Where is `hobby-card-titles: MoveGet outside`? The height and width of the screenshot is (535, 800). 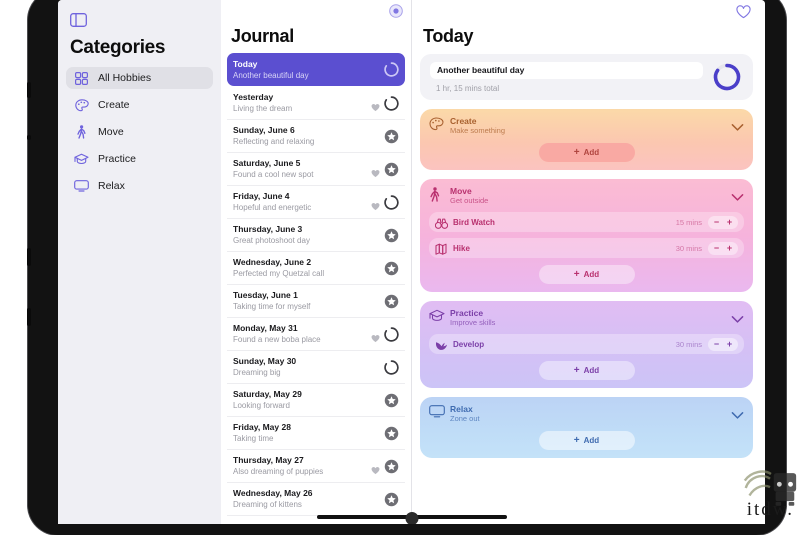 hobby-card-titles: MoveGet outside is located at coordinates (587, 196).